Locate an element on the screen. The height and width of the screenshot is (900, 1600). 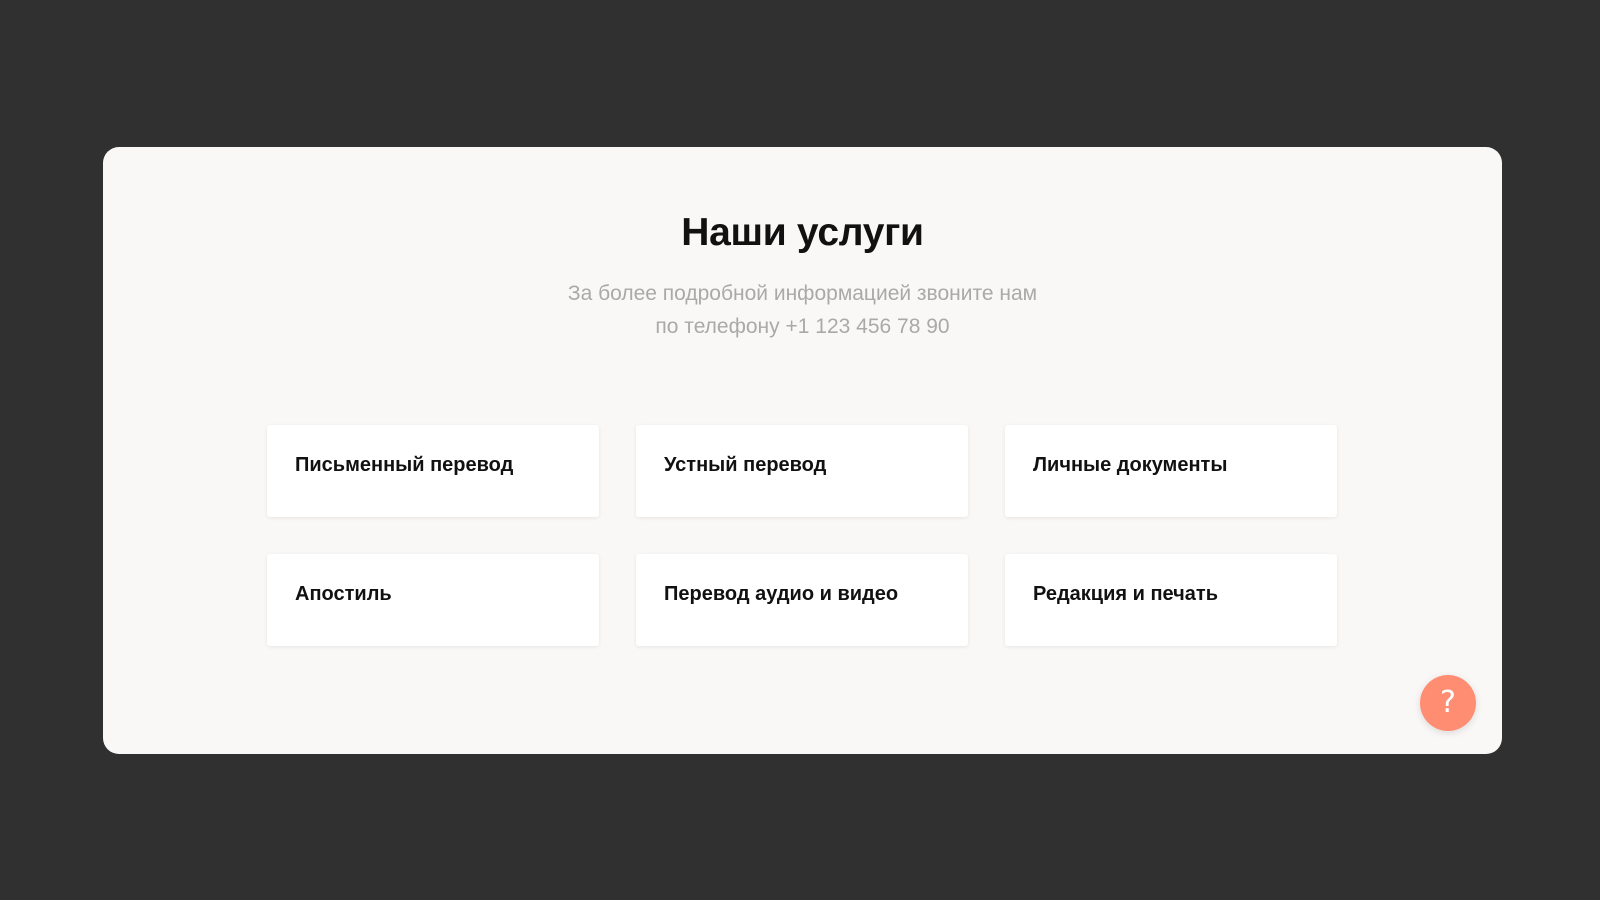
service-card-audio-video: Перевод аудио и видео is located at coordinates (802, 600).